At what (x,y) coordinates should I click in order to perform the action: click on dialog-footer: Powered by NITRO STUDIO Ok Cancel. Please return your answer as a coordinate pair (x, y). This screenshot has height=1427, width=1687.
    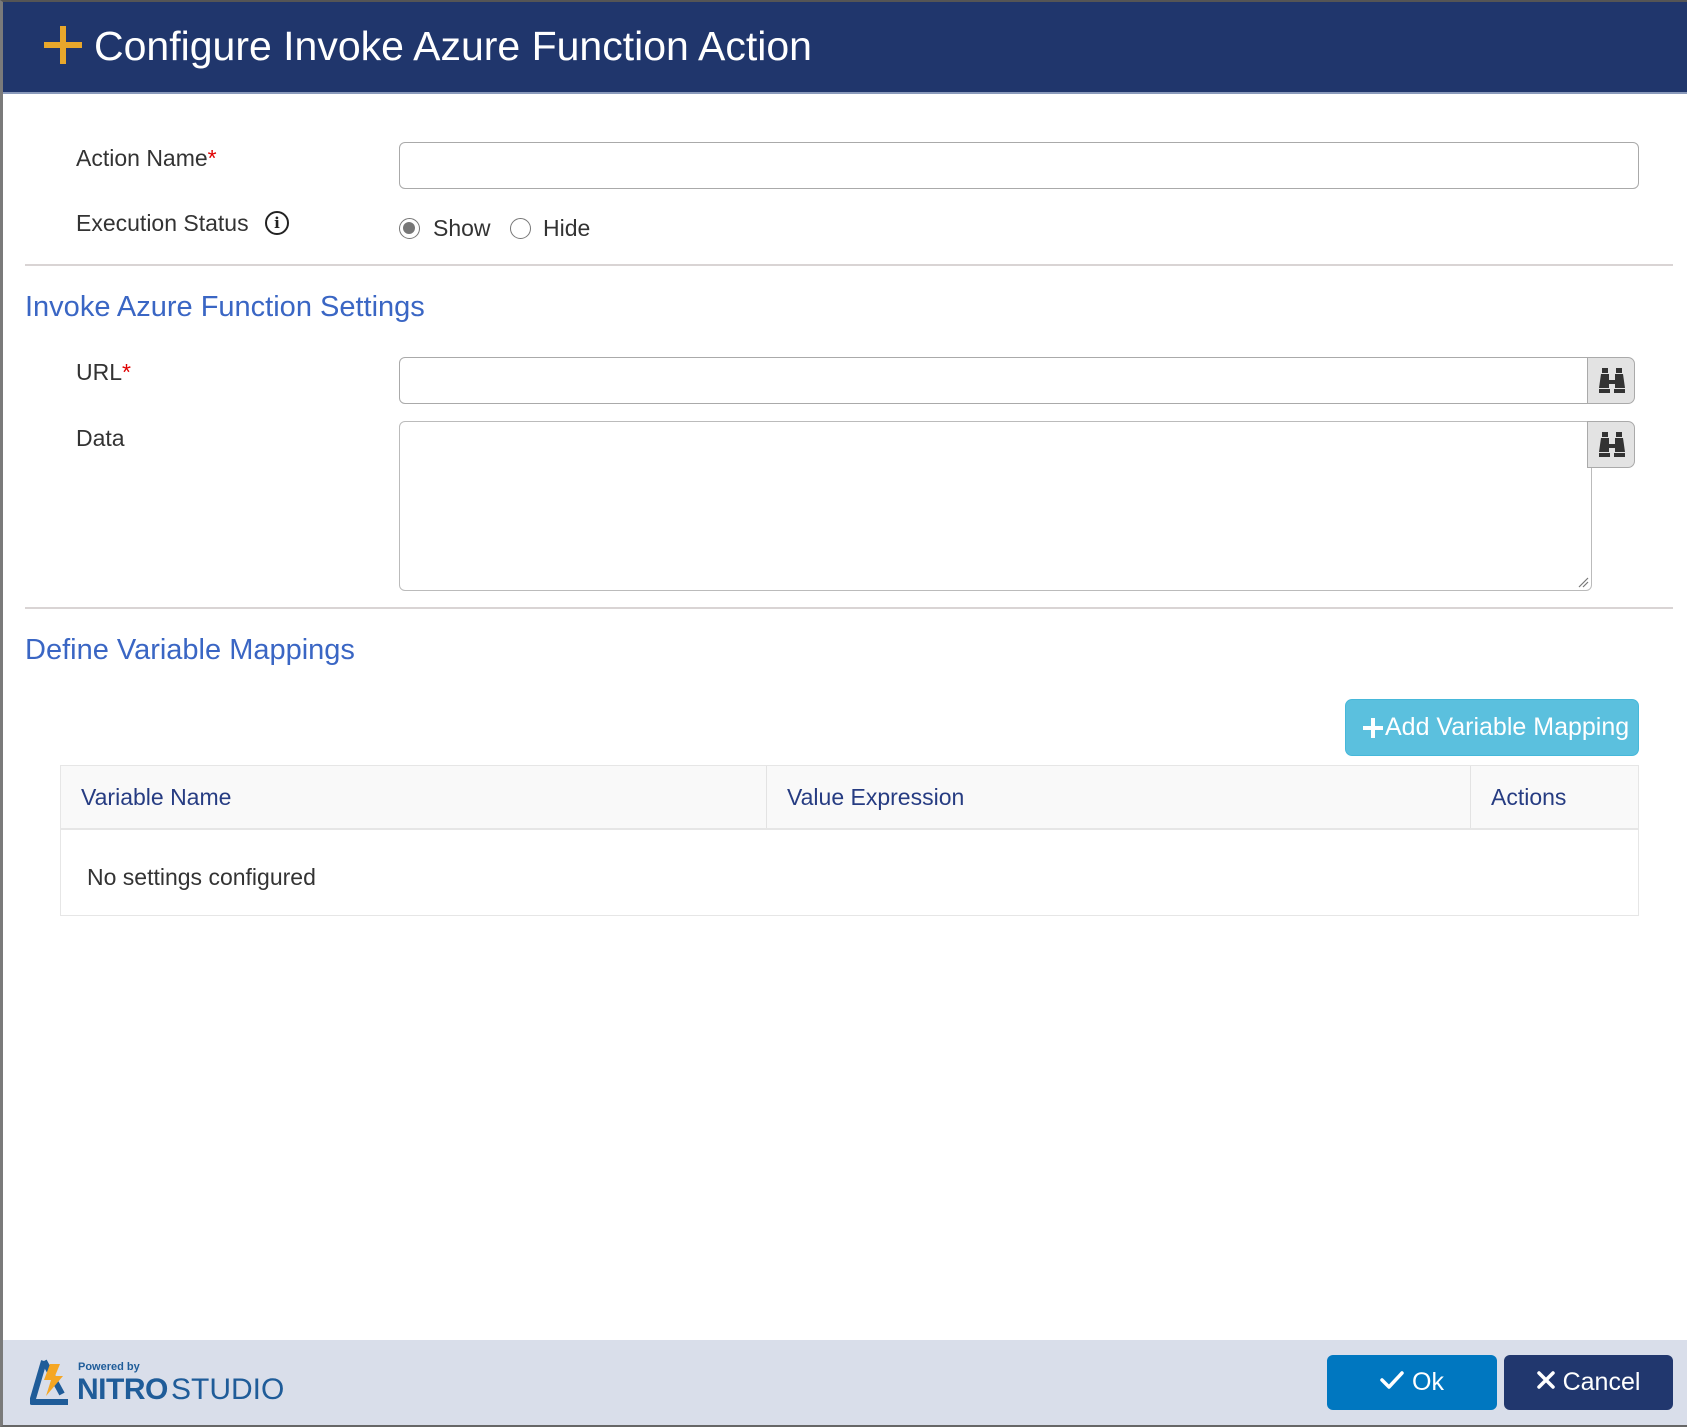
    Looking at the image, I should click on (845, 1382).